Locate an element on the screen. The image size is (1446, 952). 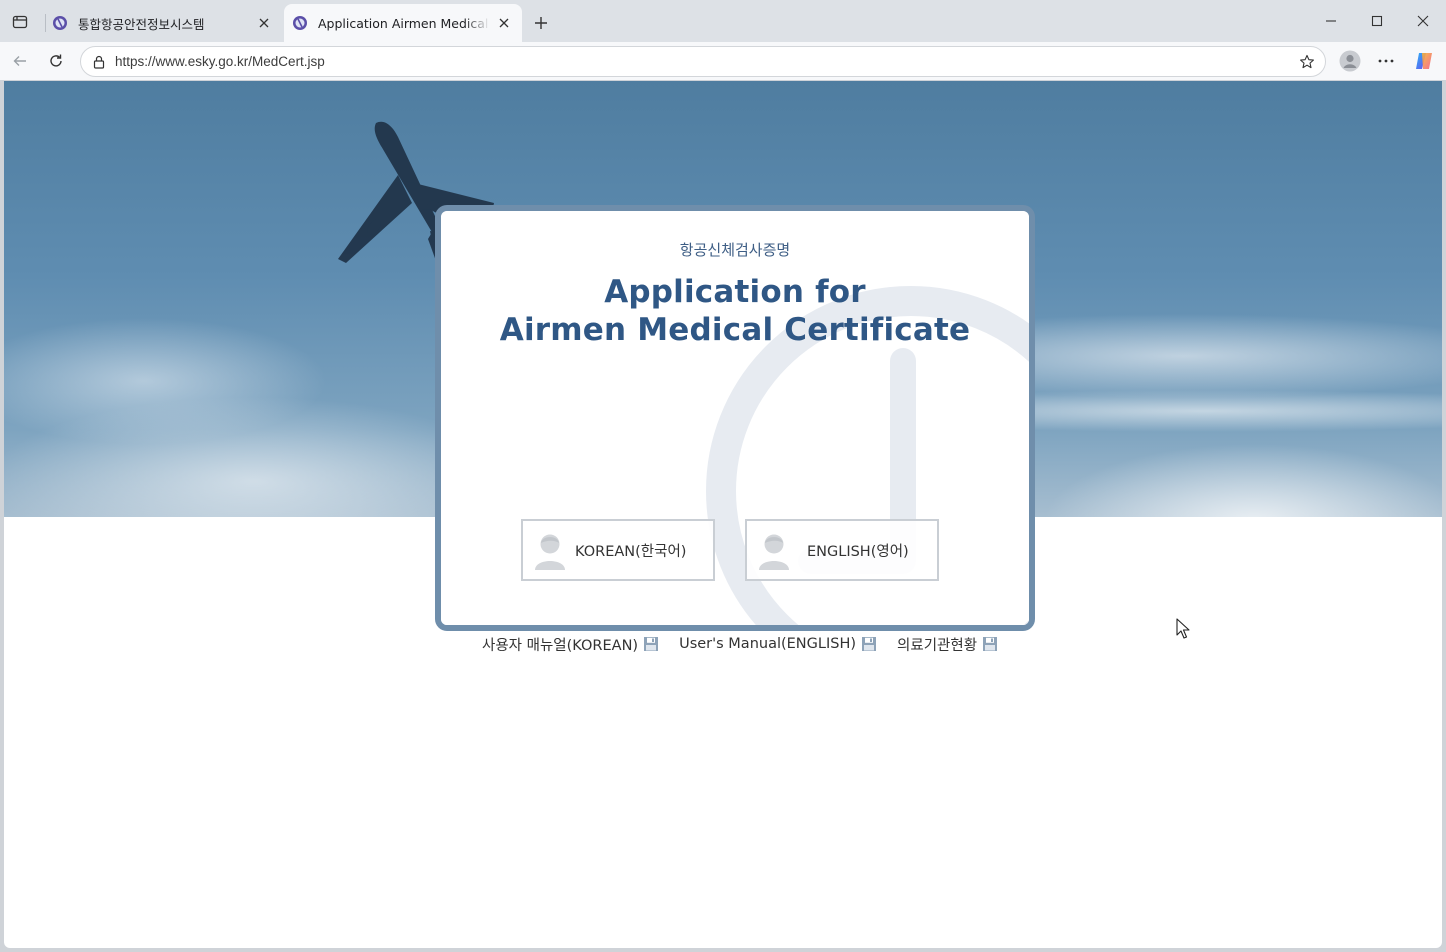
page-title-line1: Application for is located at coordinates (735, 292).